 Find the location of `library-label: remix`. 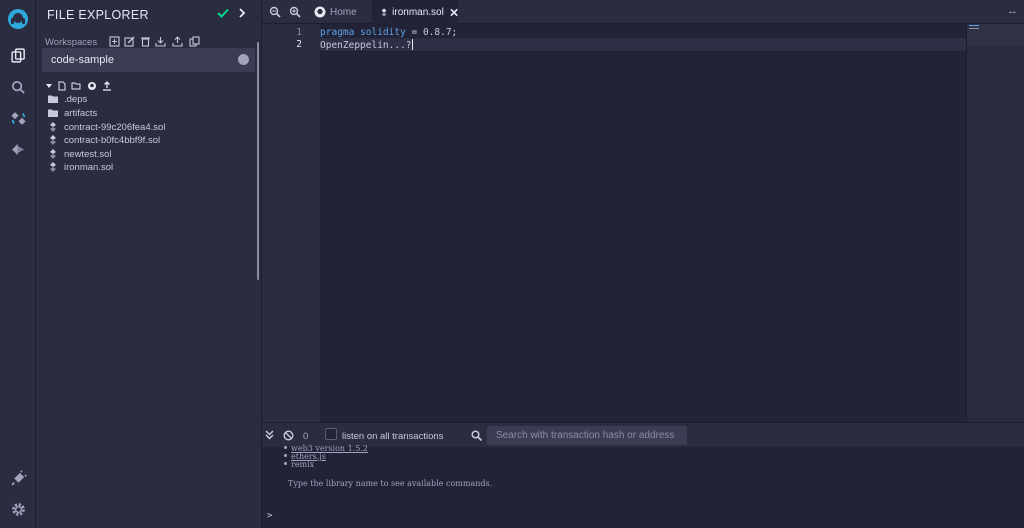

library-label: remix is located at coordinates (303, 464).